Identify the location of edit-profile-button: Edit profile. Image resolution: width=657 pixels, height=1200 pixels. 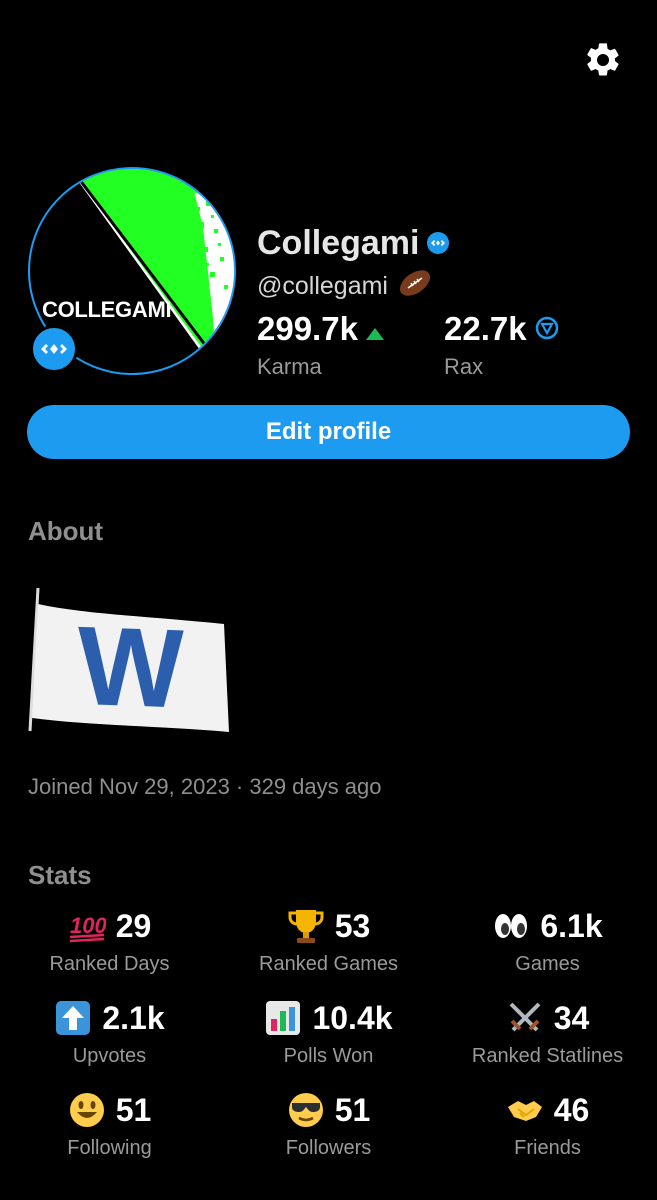
(328, 432).